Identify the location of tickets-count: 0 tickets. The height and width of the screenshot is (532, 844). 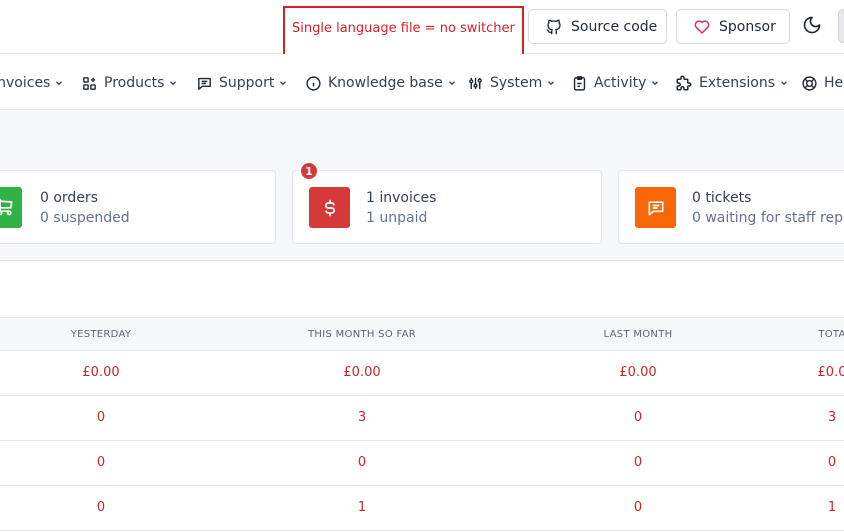
(722, 198).